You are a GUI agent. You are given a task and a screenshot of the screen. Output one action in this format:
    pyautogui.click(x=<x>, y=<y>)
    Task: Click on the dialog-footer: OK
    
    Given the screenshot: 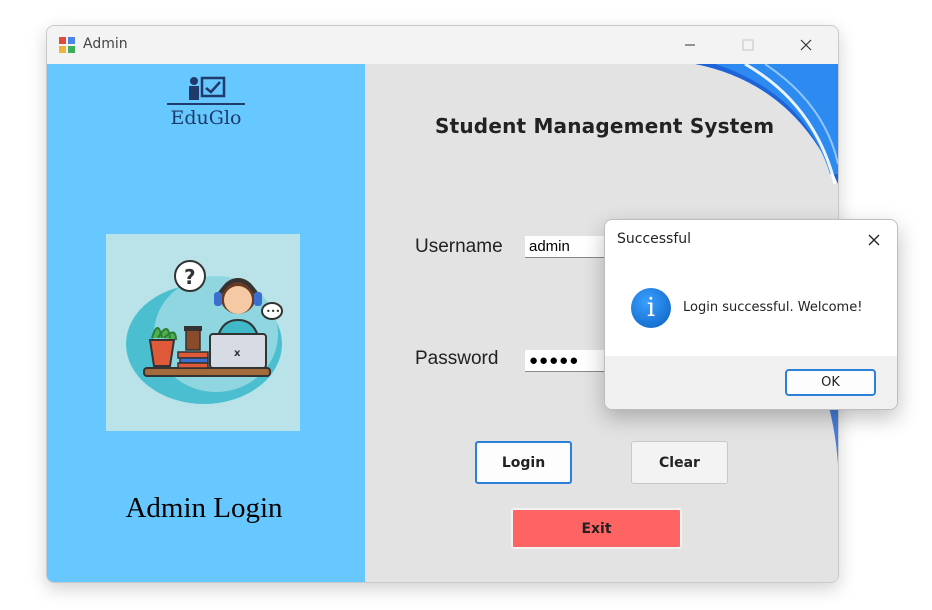 What is the action you would take?
    pyautogui.click(x=751, y=382)
    